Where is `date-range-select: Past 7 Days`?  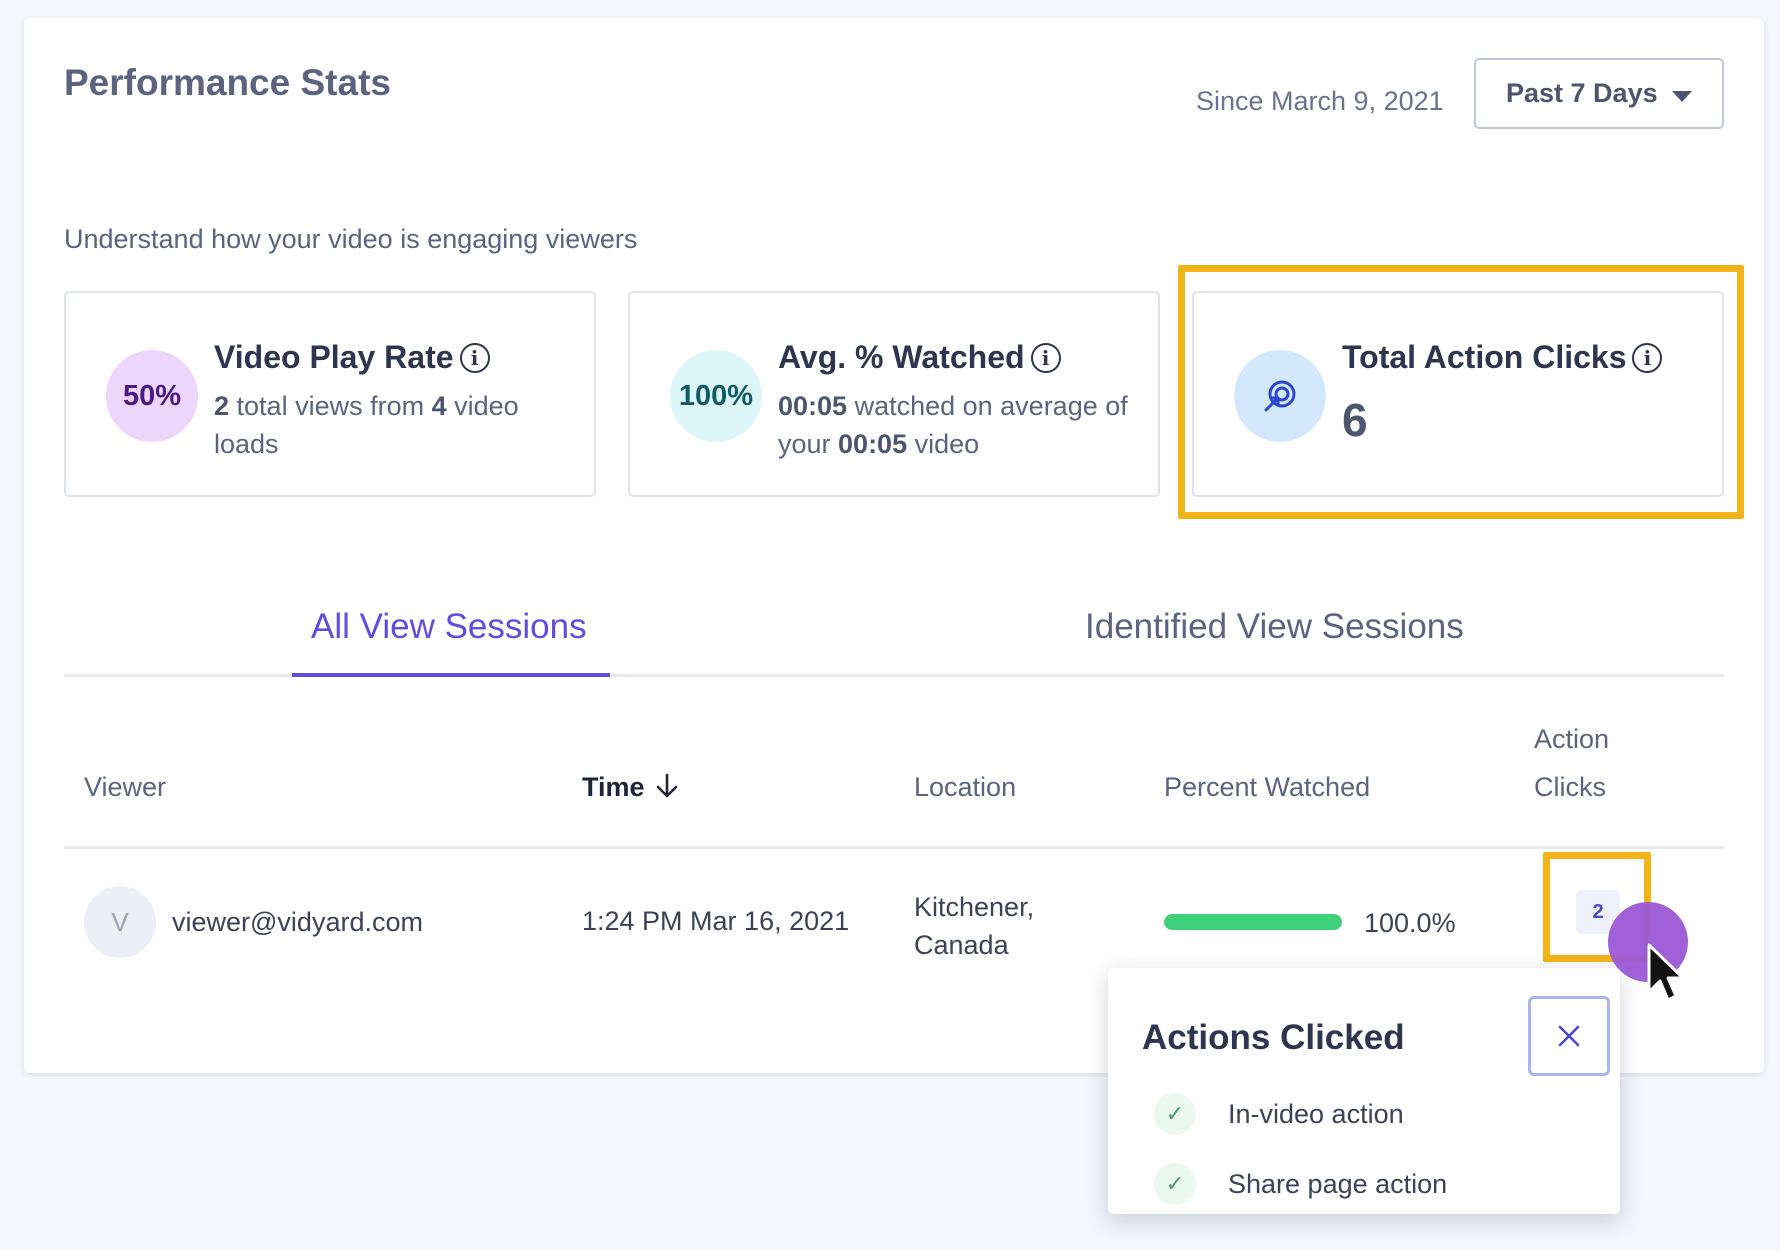
date-range-select: Past 7 Days is located at coordinates (1599, 93).